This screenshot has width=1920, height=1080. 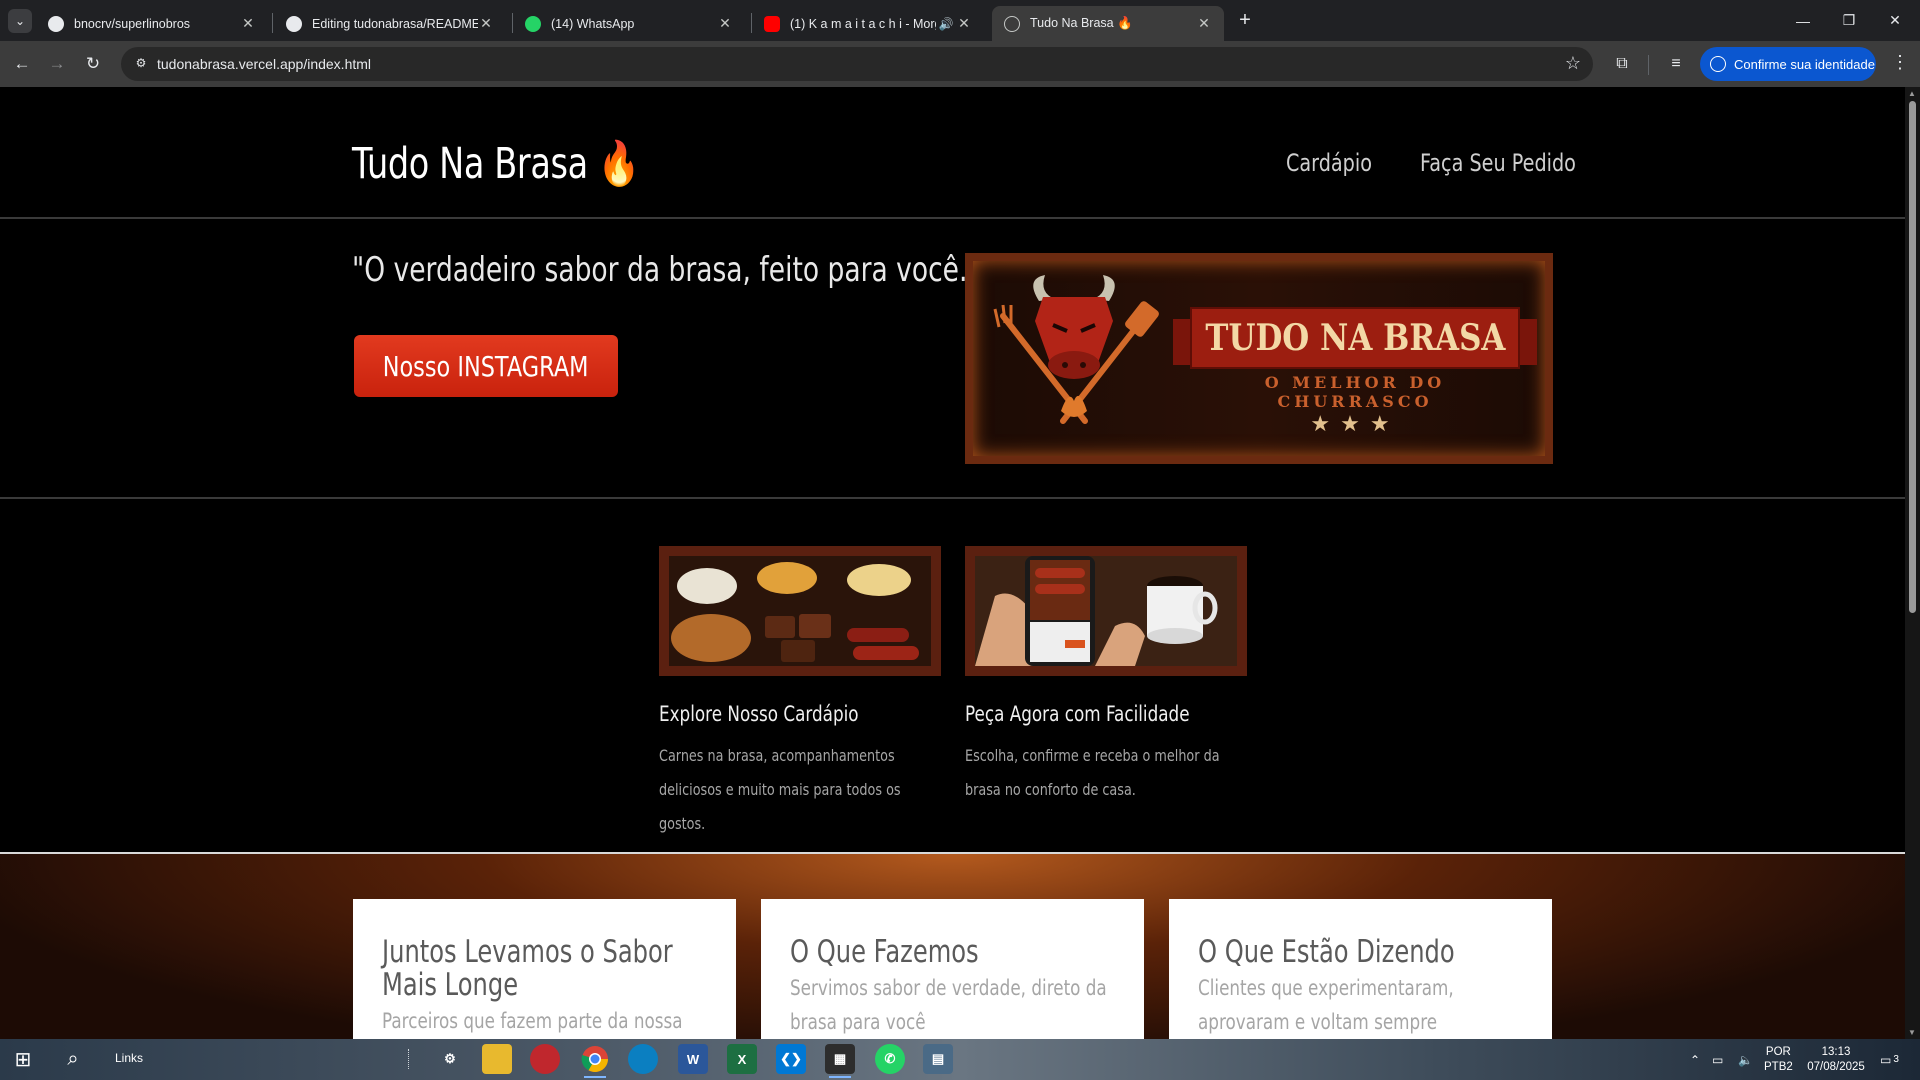 I want to click on file-explorer-icon, so click(x=497, y=1059).